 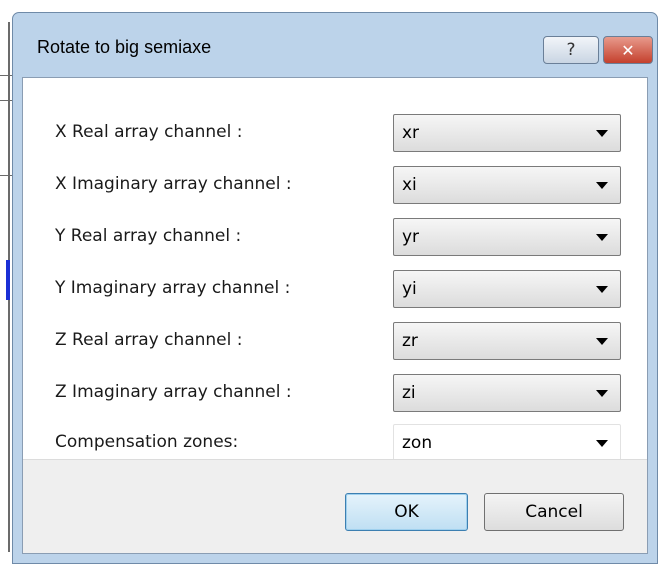 I want to click on z-real-channel-select: zr, so click(x=507, y=341).